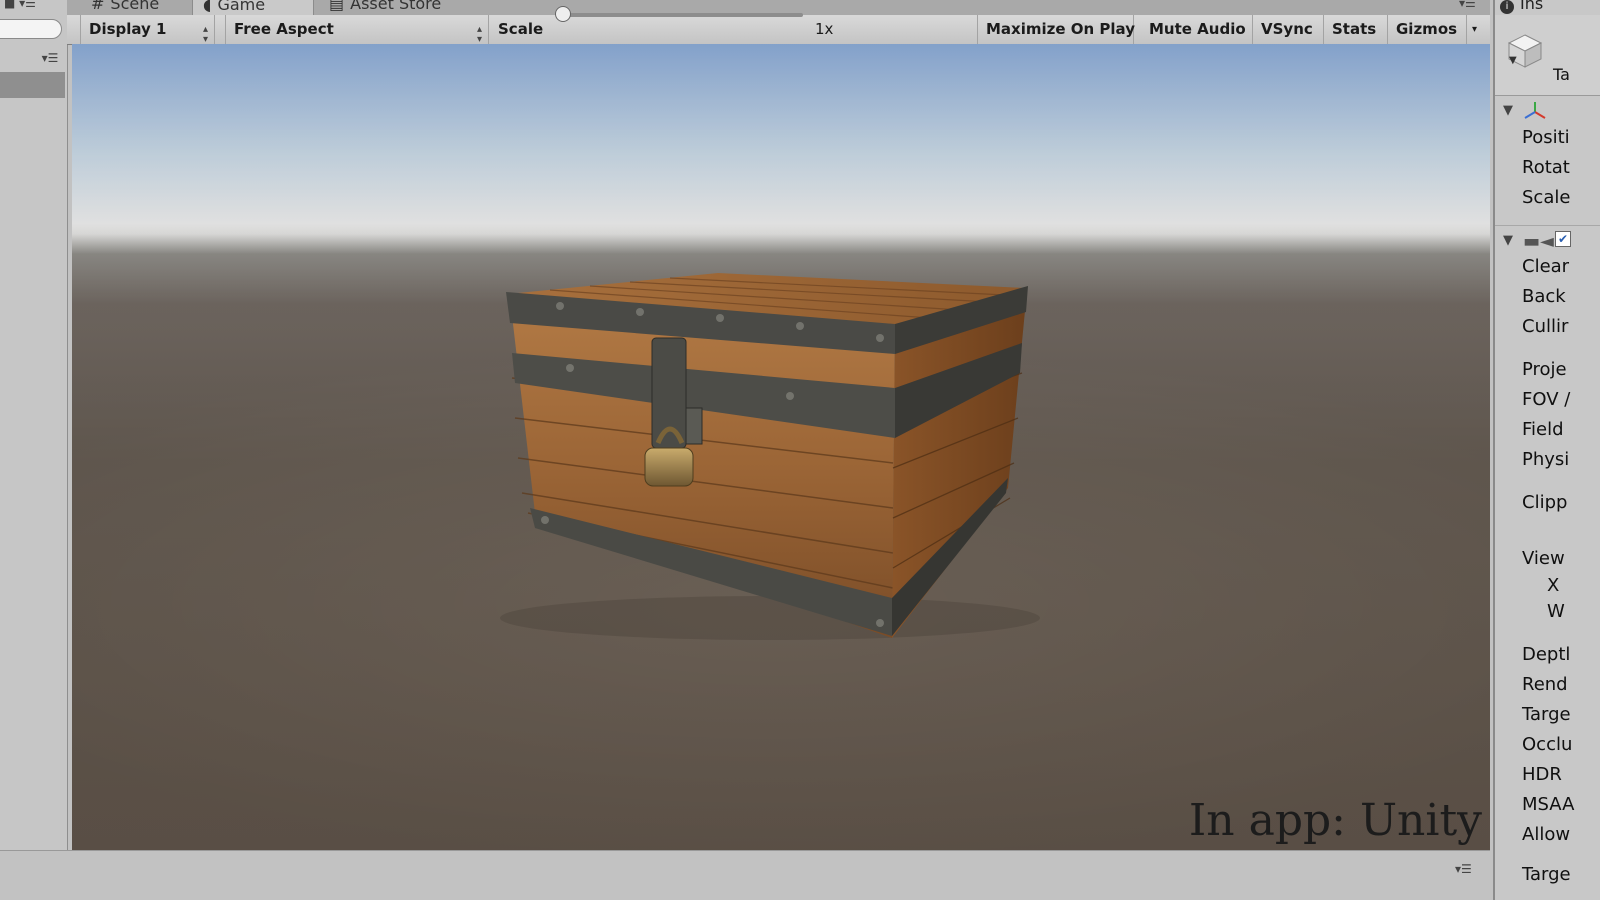 This screenshot has width=1600, height=900. I want to click on hierarchy-selected-row, so click(32, 85).